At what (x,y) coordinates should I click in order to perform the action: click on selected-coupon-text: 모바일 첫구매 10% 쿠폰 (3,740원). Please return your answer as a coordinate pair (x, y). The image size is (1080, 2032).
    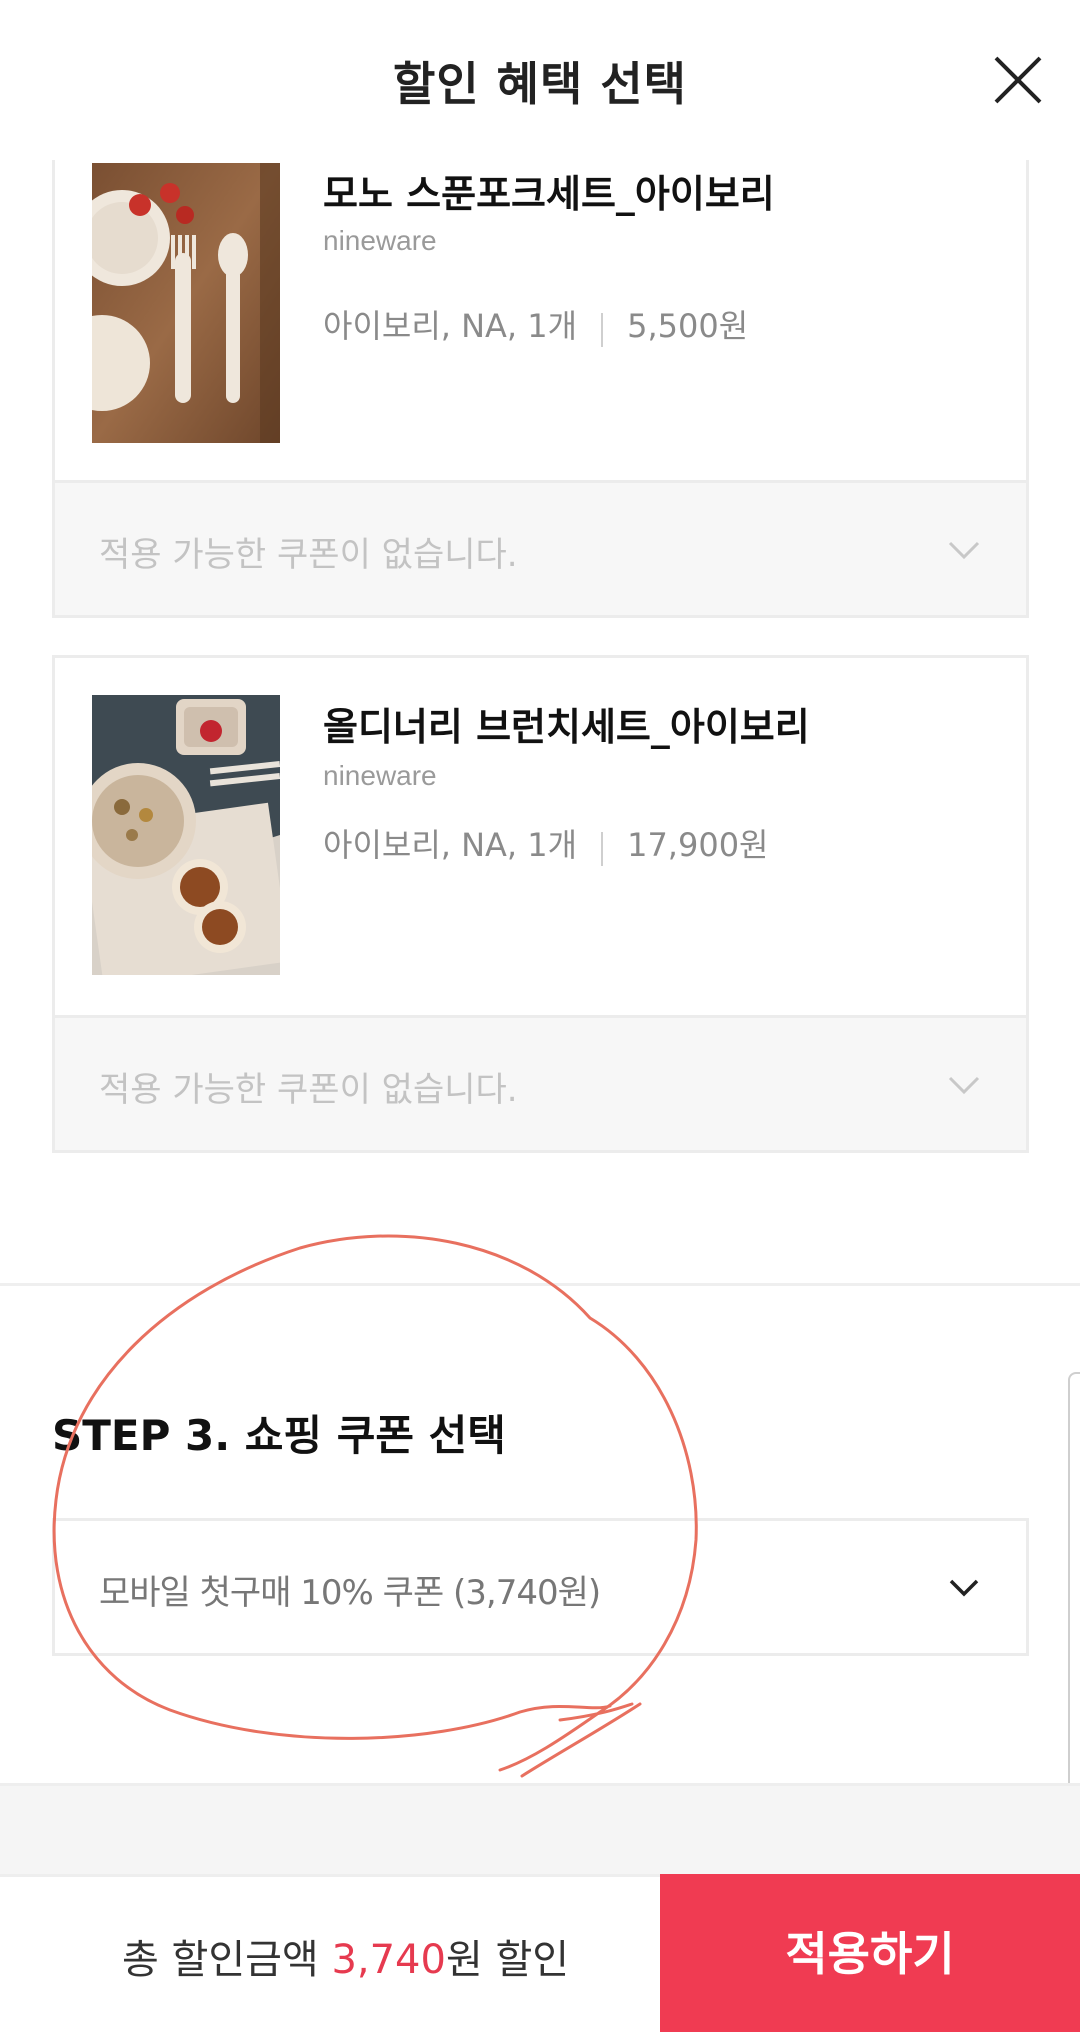
    Looking at the image, I should click on (350, 1593).